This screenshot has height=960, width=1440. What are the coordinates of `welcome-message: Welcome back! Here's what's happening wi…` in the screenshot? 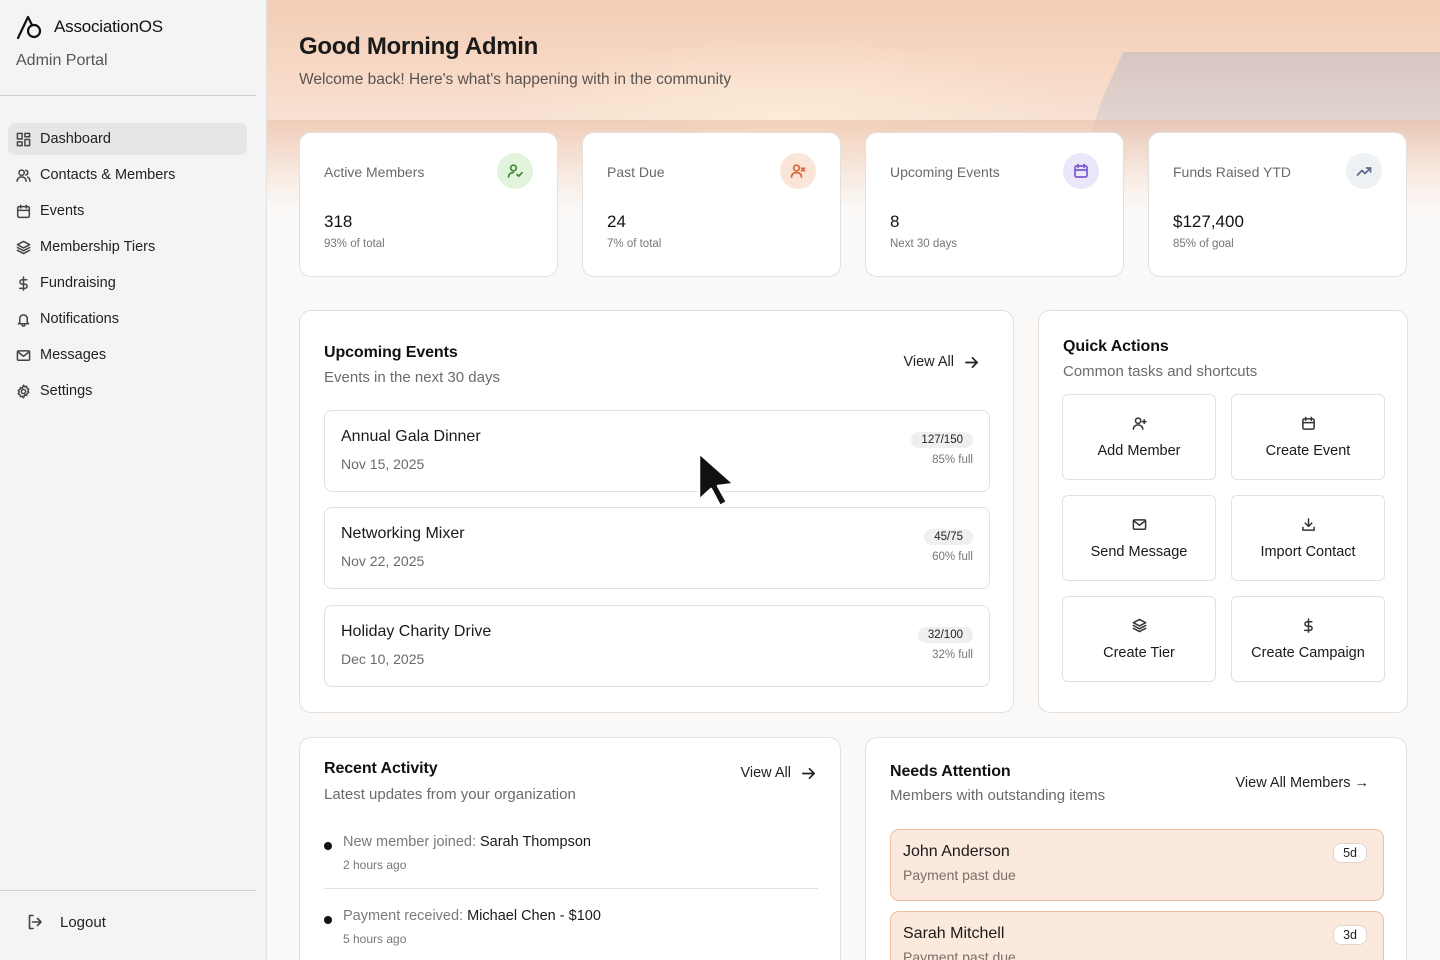 It's located at (515, 79).